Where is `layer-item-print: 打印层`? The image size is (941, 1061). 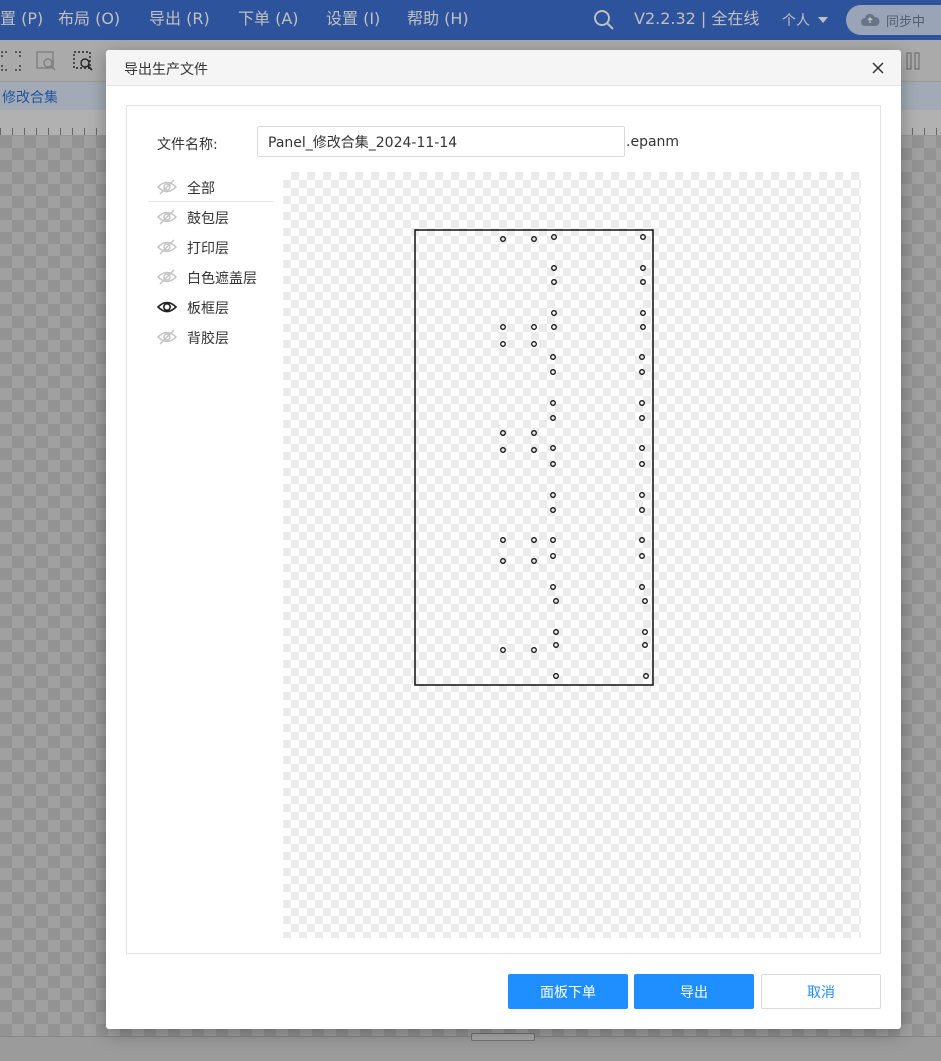
layer-item-print: 打印层 is located at coordinates (210, 247).